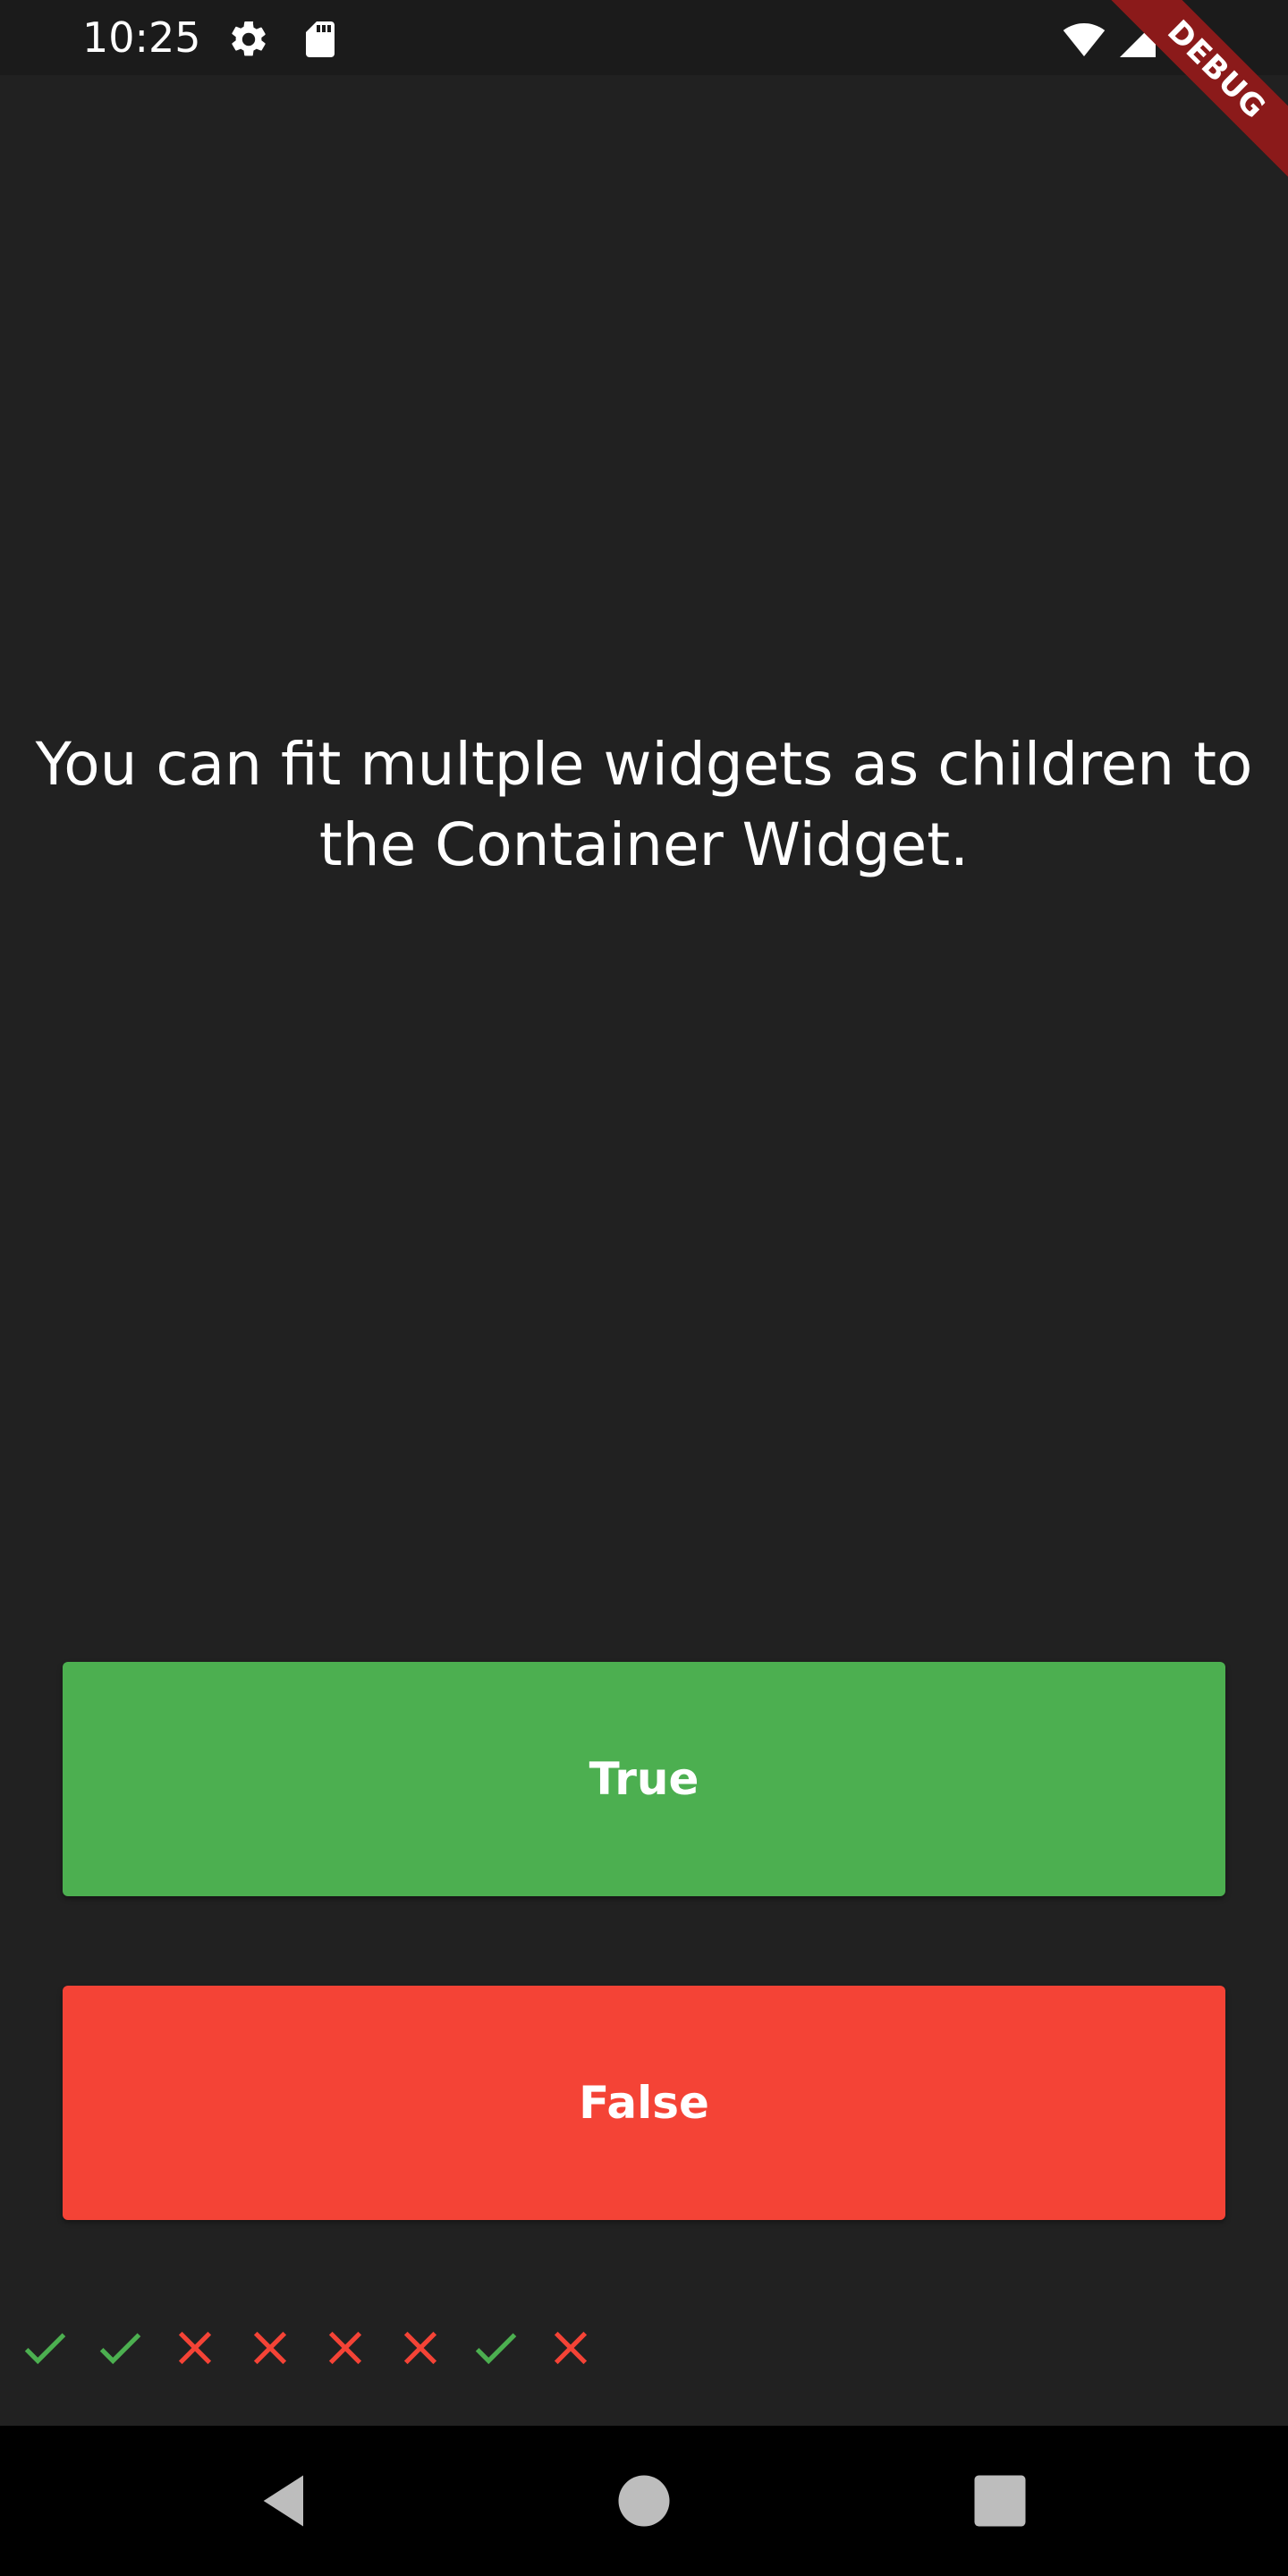 The height and width of the screenshot is (2576, 1288). I want to click on true-button: True, so click(644, 1779).